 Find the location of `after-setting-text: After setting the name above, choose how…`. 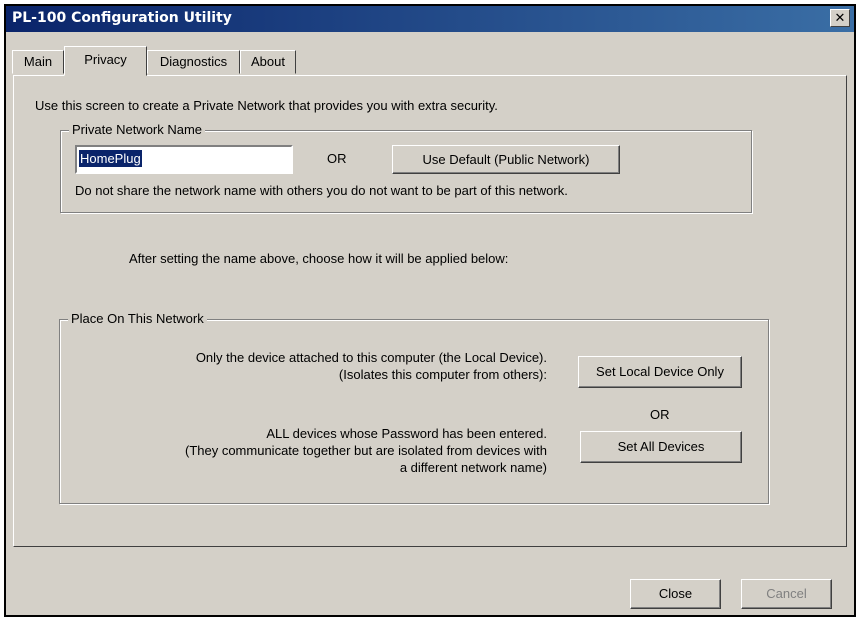

after-setting-text: After setting the name above, choose how… is located at coordinates (319, 258).